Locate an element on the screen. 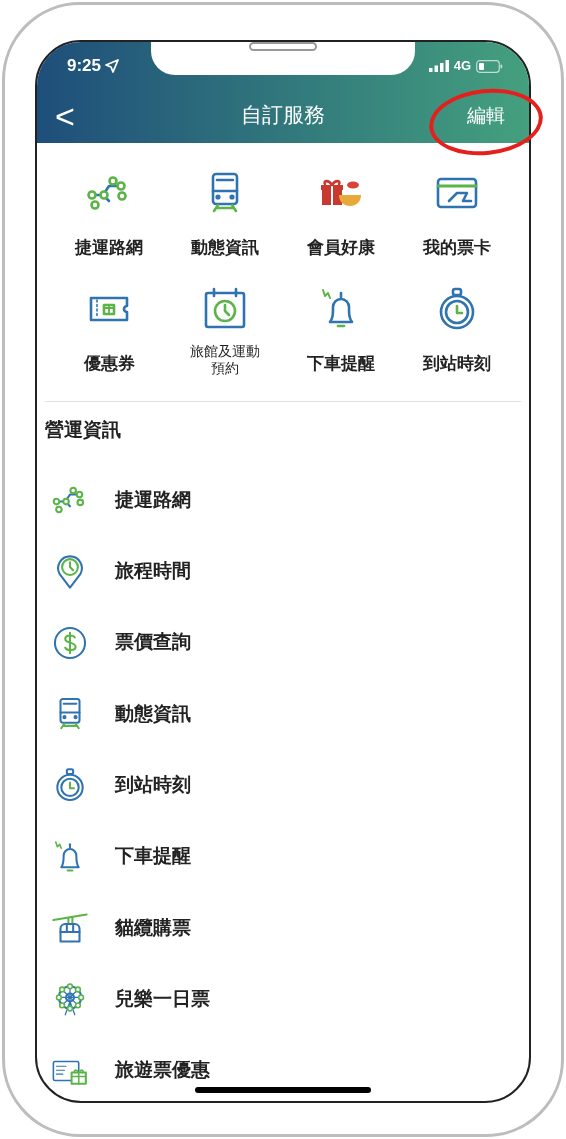  section-title: 營運資訊 is located at coordinates (83, 430).